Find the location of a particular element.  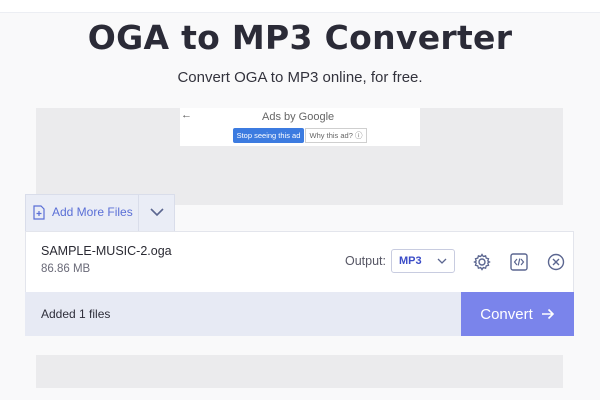

close-icon is located at coordinates (556, 262).